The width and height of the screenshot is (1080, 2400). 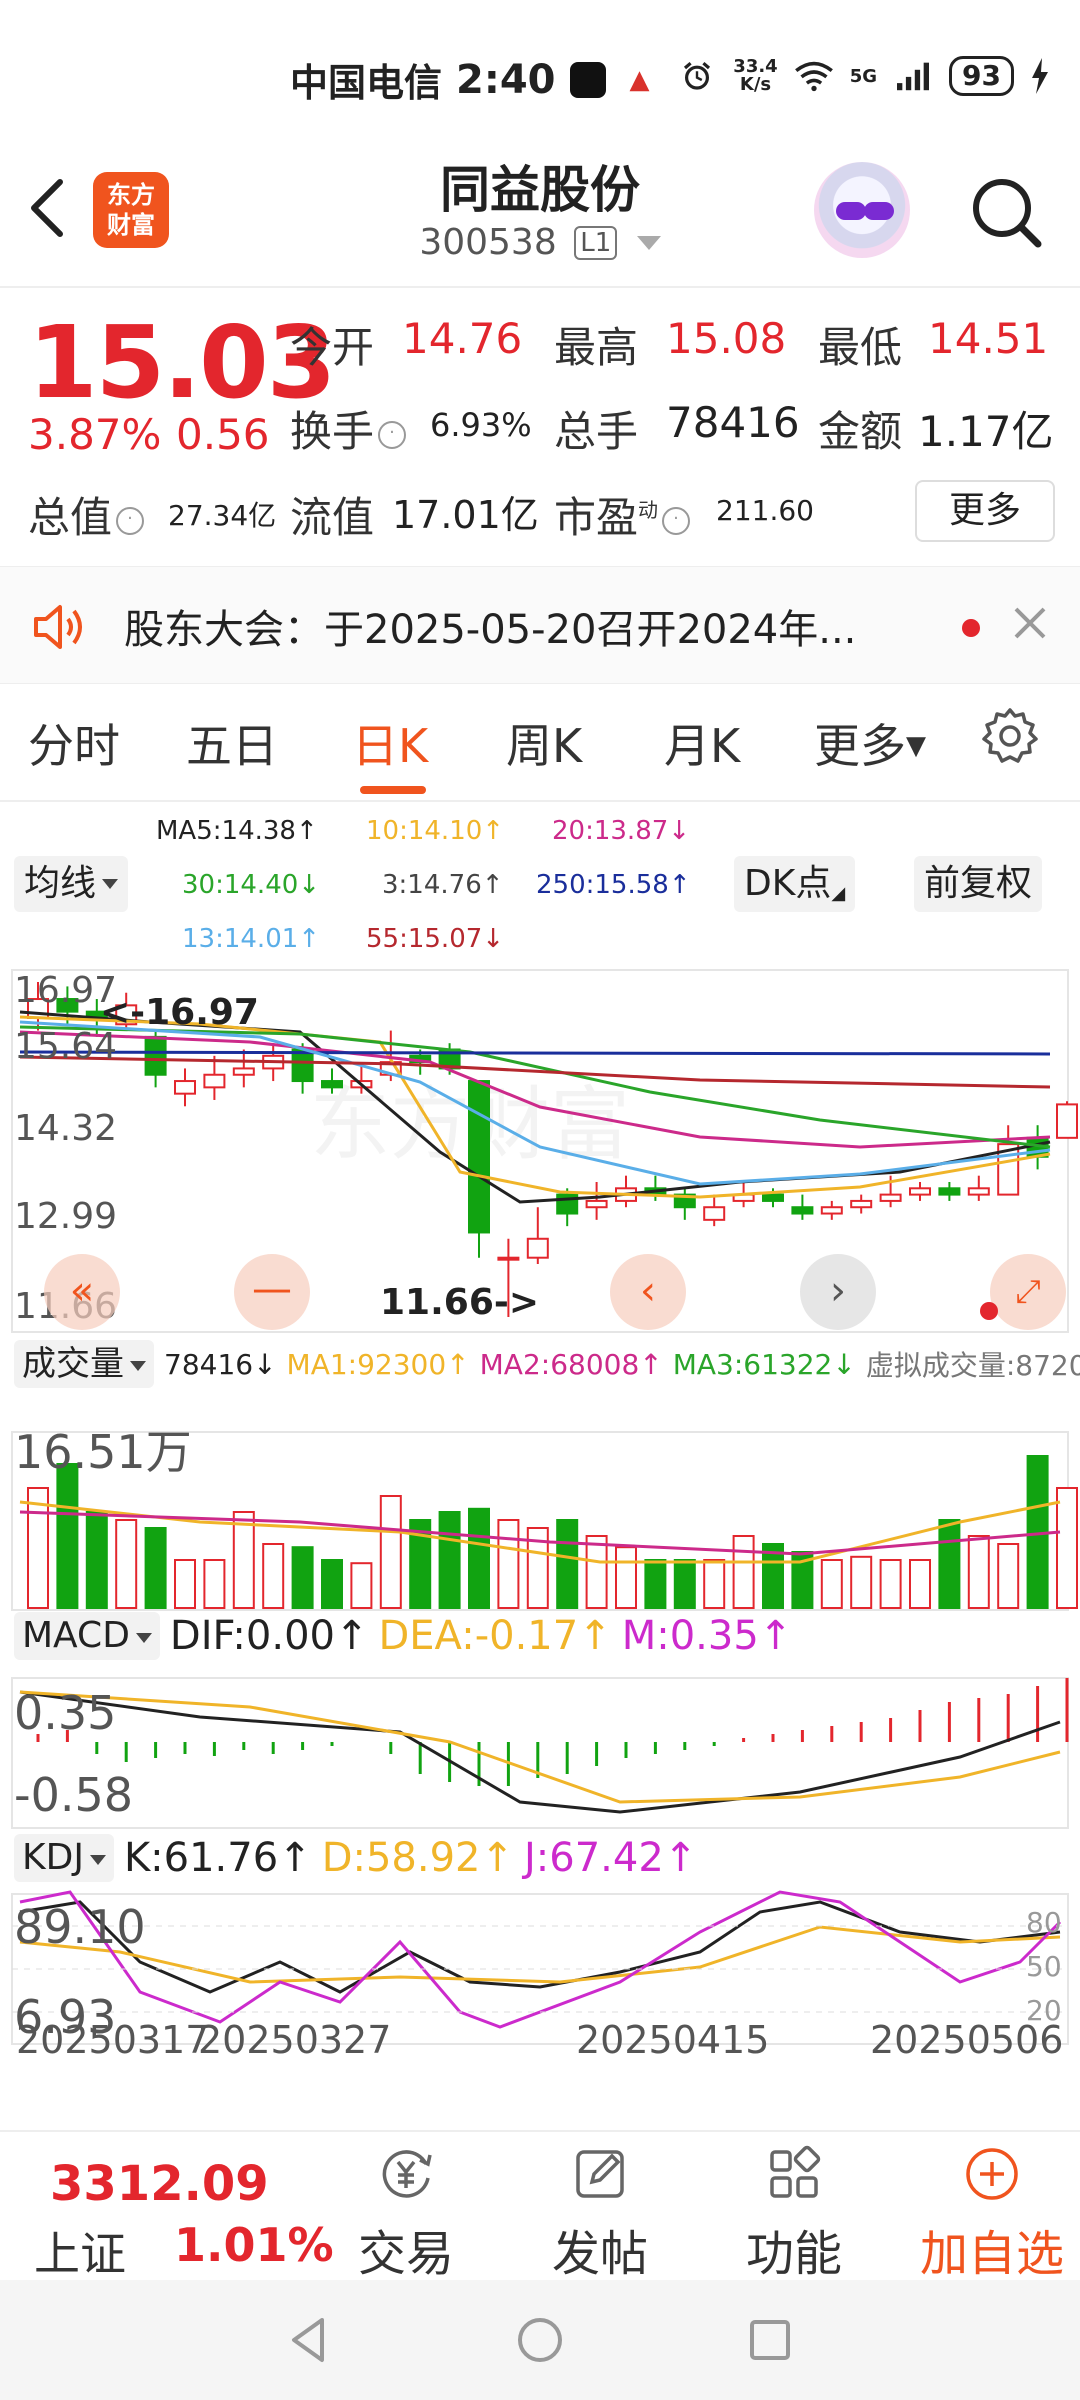 I want to click on live-dot, so click(x=989, y=1311).